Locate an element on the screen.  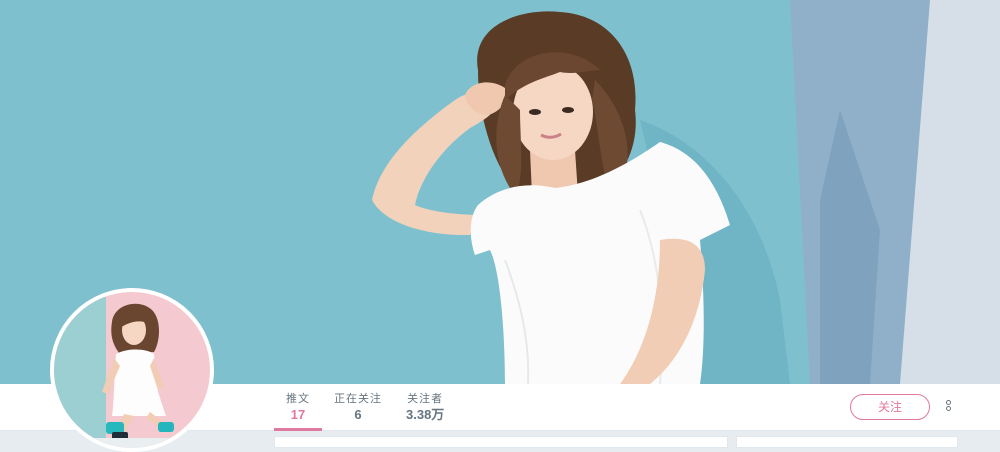
sidebar-card is located at coordinates (847, 442).